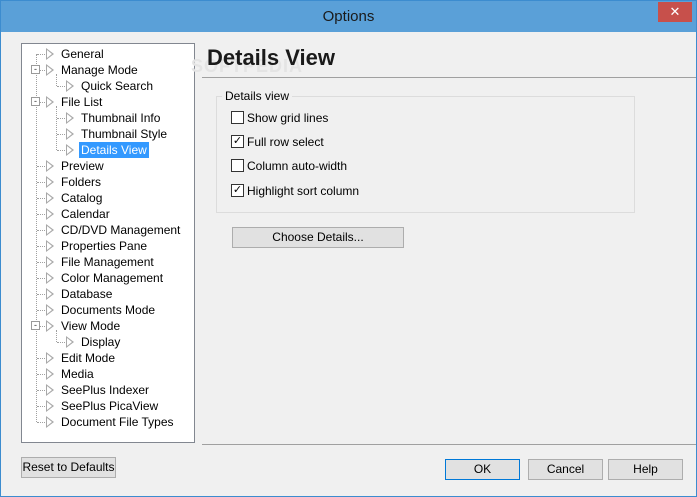  I want to click on group-label: Details view, so click(257, 96).